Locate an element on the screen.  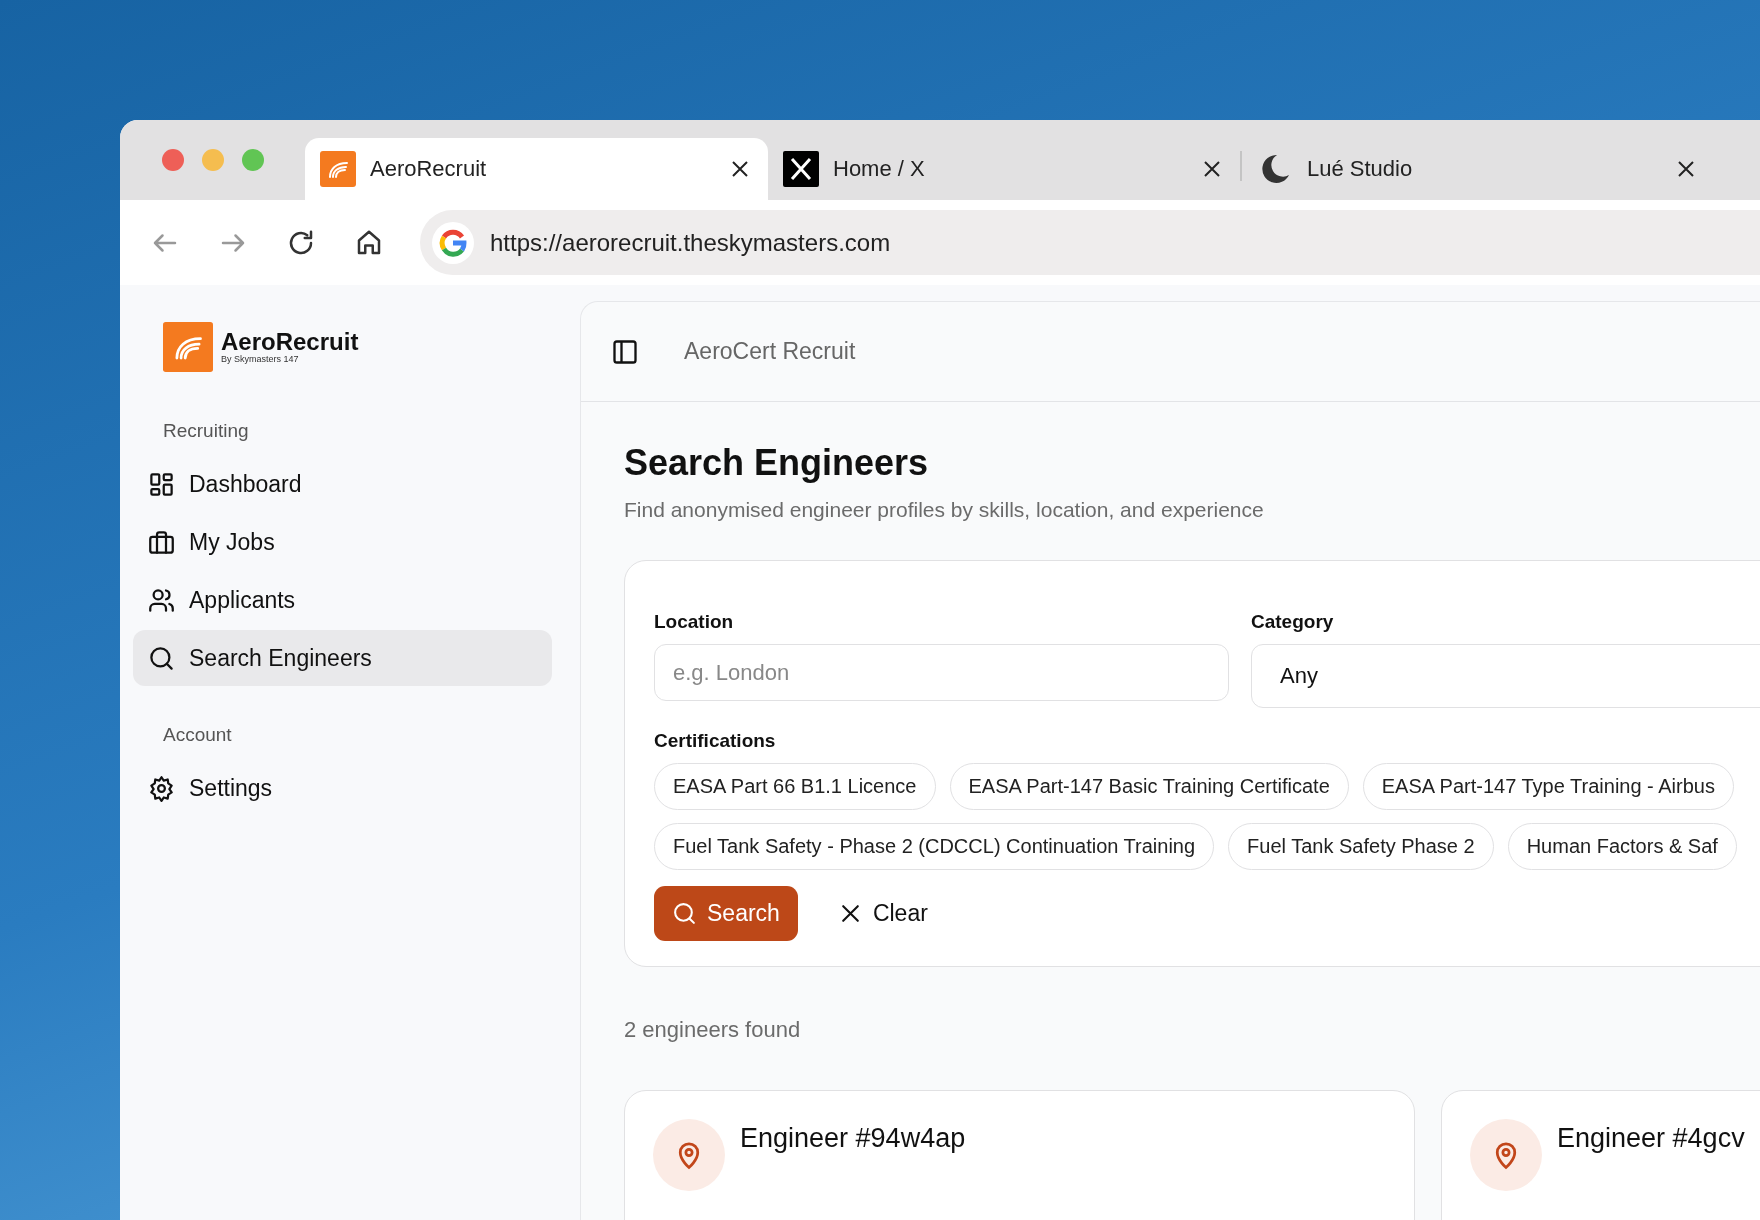
sidebar-item: Search Engineers is located at coordinates (342, 658).